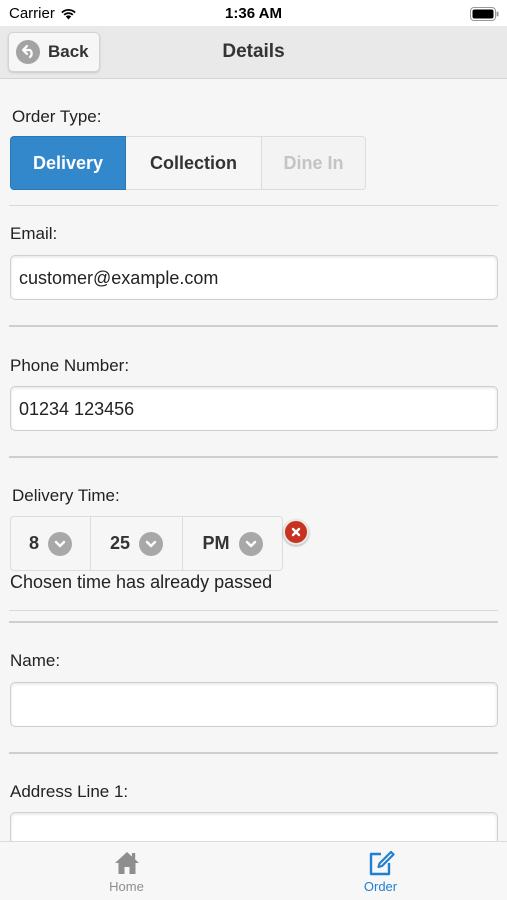 The image size is (507, 900). What do you see at coordinates (126, 886) in the screenshot?
I see `tab-home-label: Home` at bounding box center [126, 886].